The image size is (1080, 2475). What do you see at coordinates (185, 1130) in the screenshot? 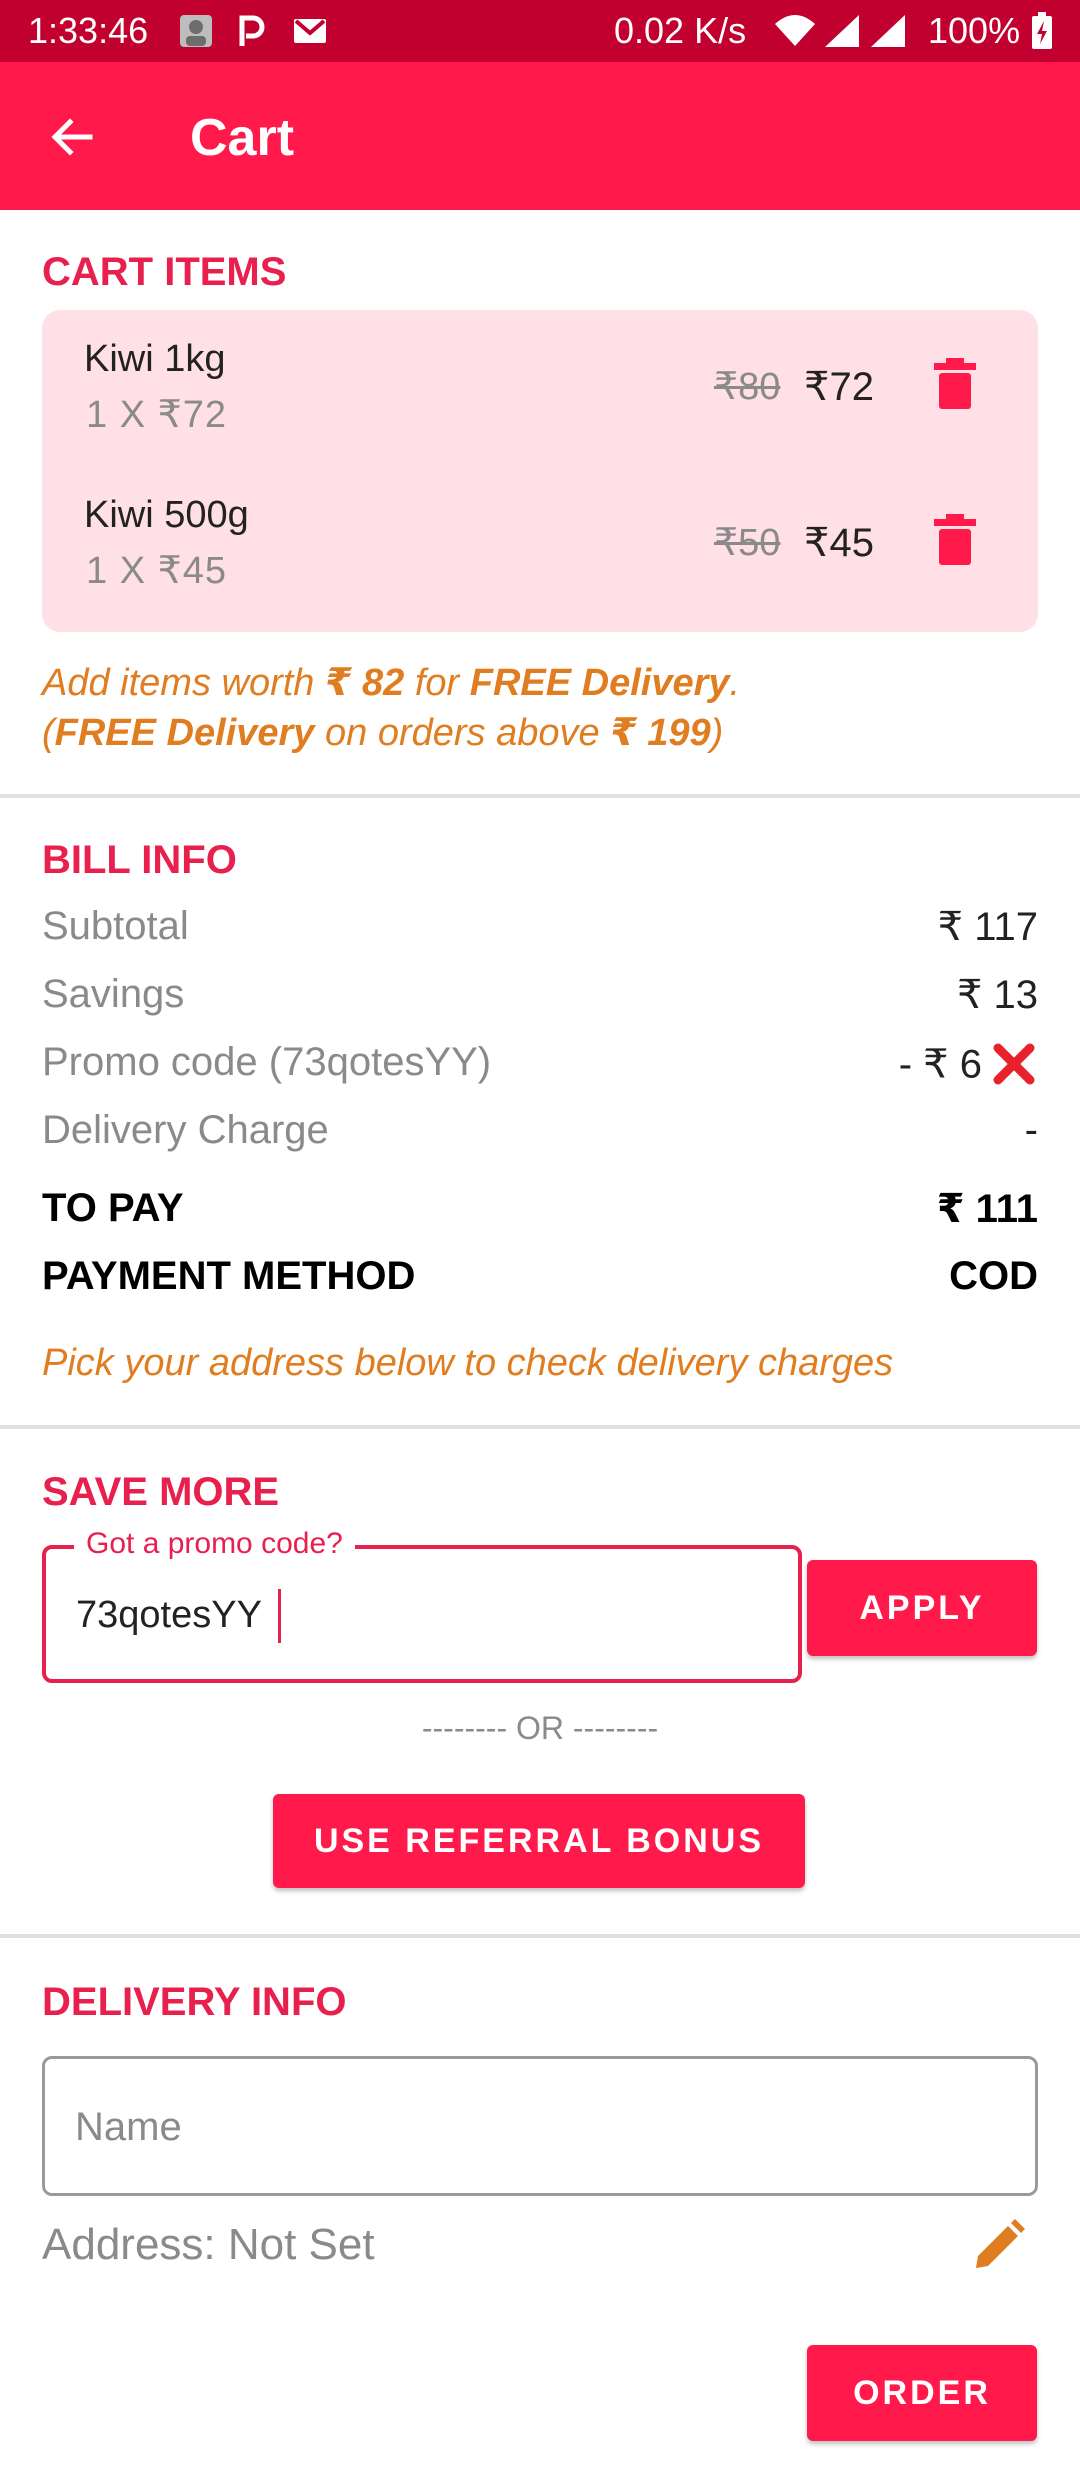
I see `bill-label: Delivery Charge` at bounding box center [185, 1130].